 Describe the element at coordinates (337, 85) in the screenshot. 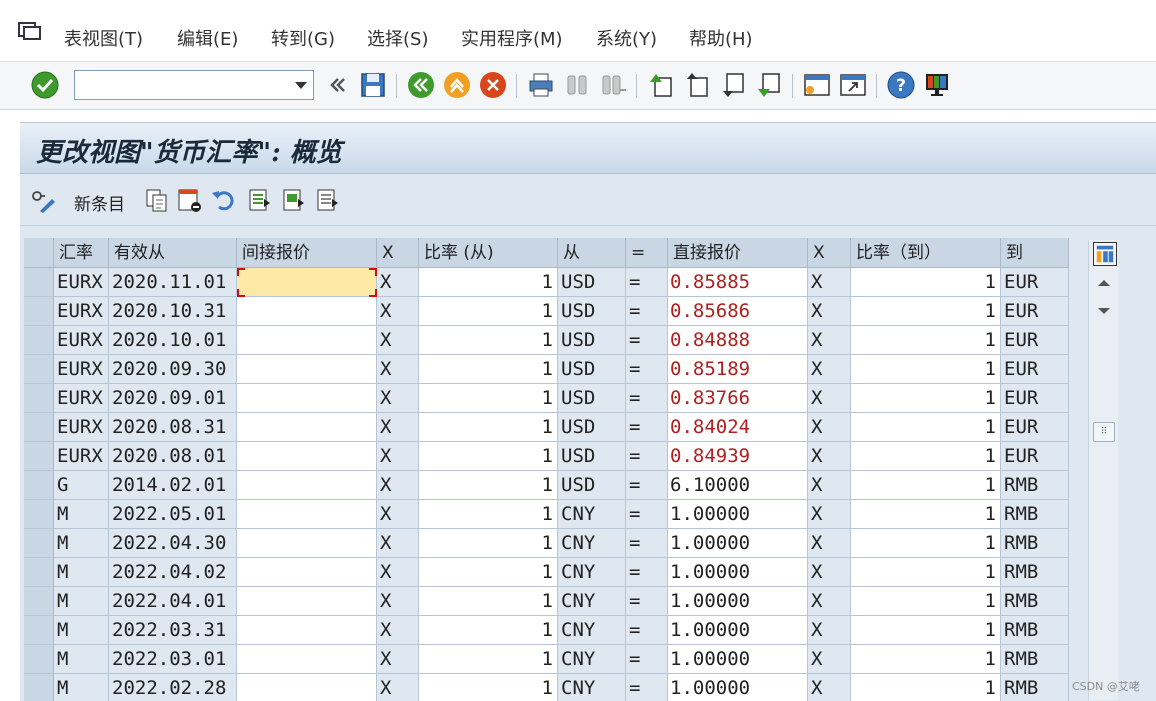

I see `collapse-chevron-icon` at that location.